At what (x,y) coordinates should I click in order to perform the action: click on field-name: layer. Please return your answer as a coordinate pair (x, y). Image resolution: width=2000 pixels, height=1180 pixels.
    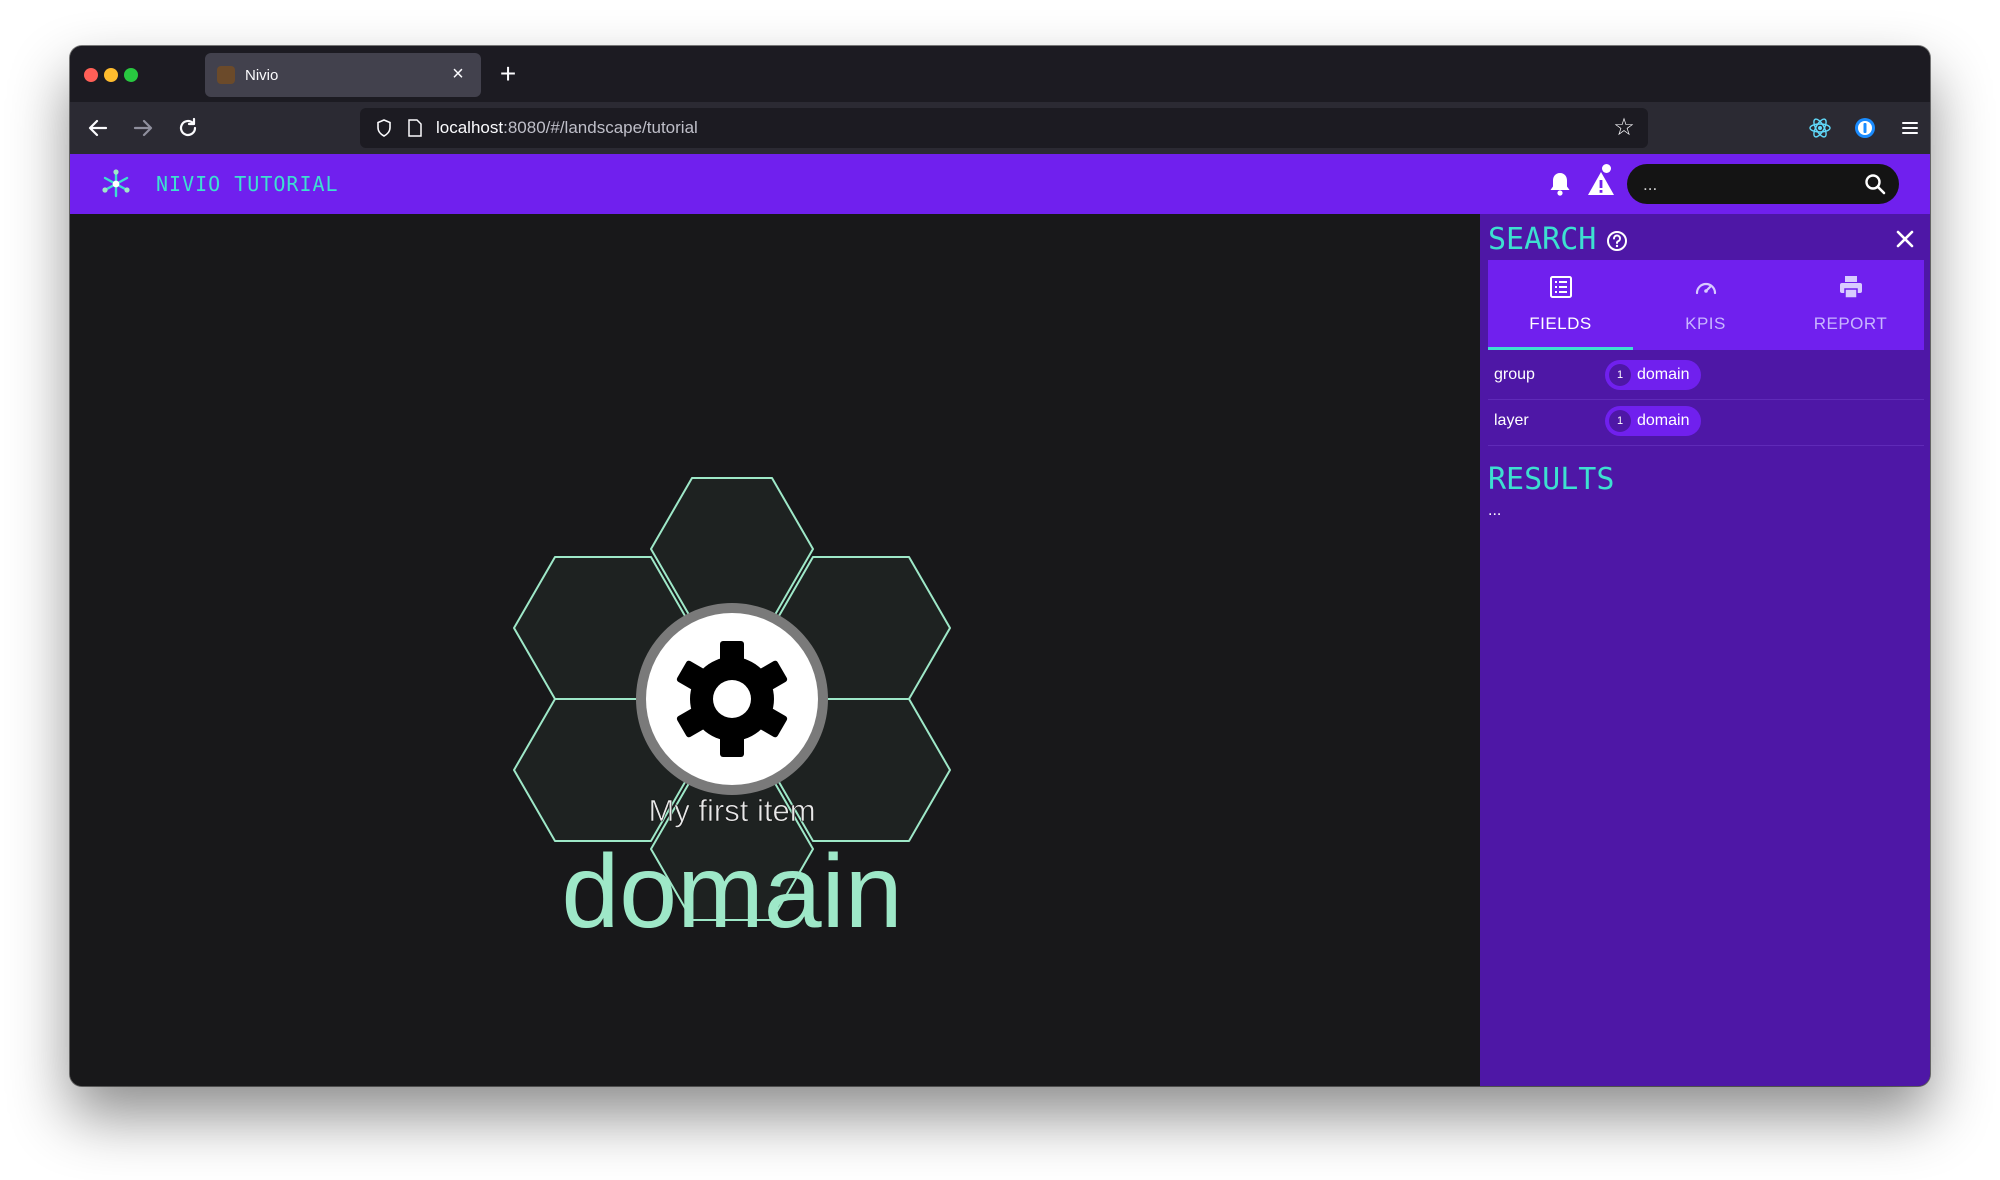
    Looking at the image, I should click on (1511, 420).